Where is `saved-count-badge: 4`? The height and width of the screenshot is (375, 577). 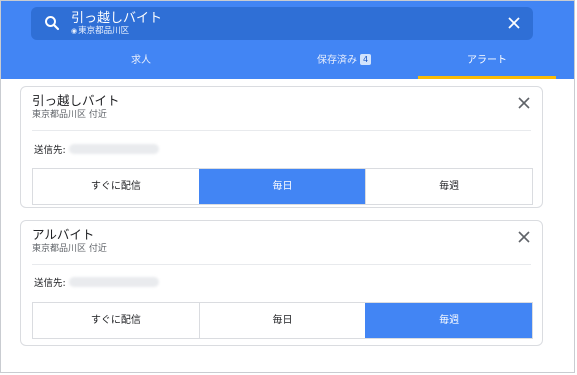 saved-count-badge: 4 is located at coordinates (365, 59).